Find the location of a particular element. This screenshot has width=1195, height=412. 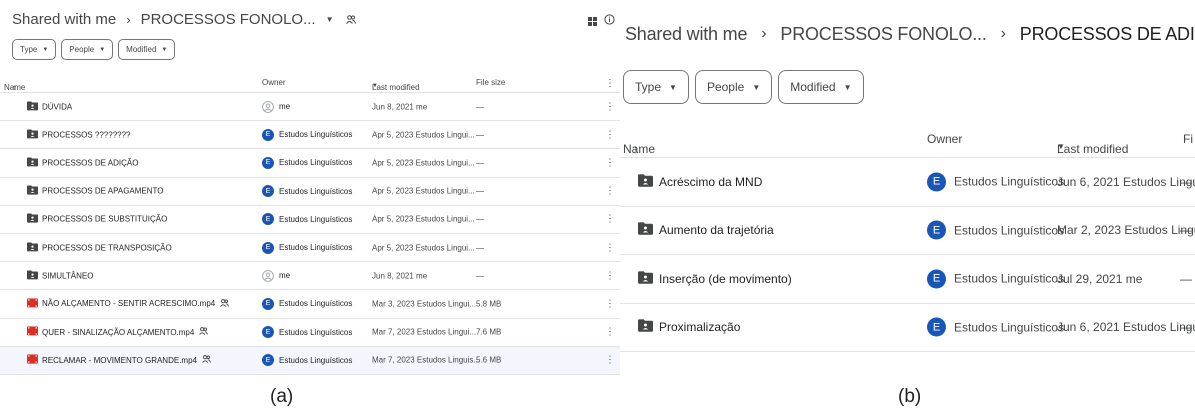

breadcrumb: Shared with me › PROCESSOS FONOLO... ▼ is located at coordinates (184, 19).